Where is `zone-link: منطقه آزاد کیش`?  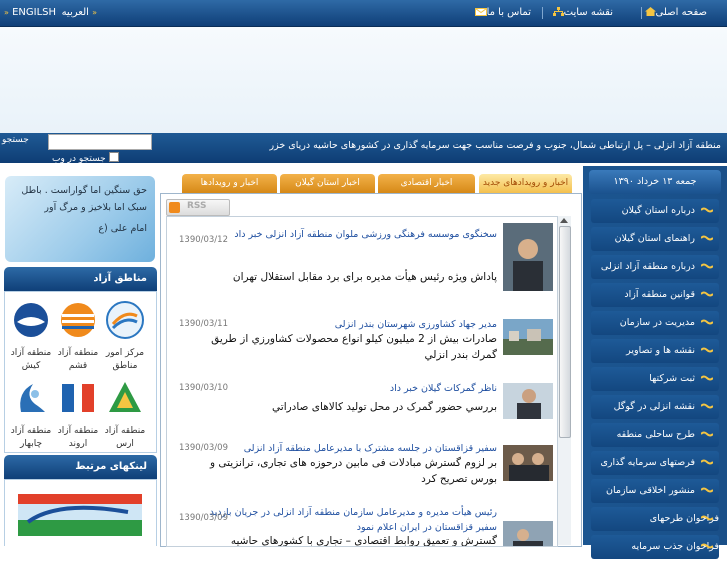
zone-link: منطقه آزاد کیش is located at coordinates (31, 336).